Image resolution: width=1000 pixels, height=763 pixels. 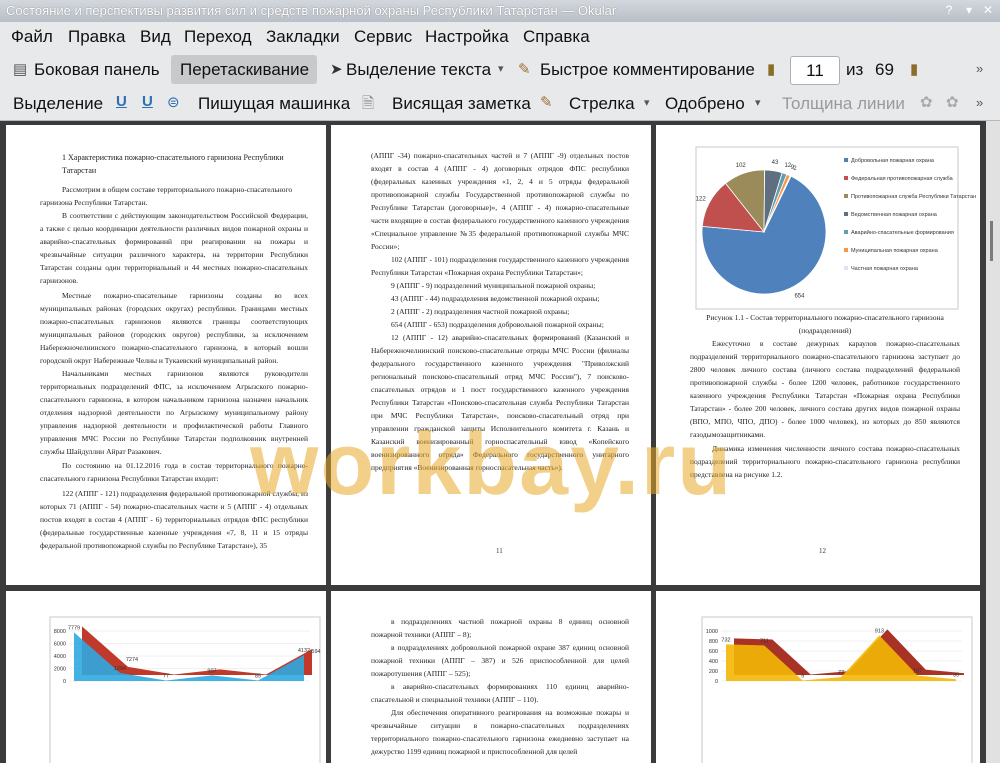 What do you see at coordinates (914, 69) in the screenshot?
I see `next-page-icon: ▮` at bounding box center [914, 69].